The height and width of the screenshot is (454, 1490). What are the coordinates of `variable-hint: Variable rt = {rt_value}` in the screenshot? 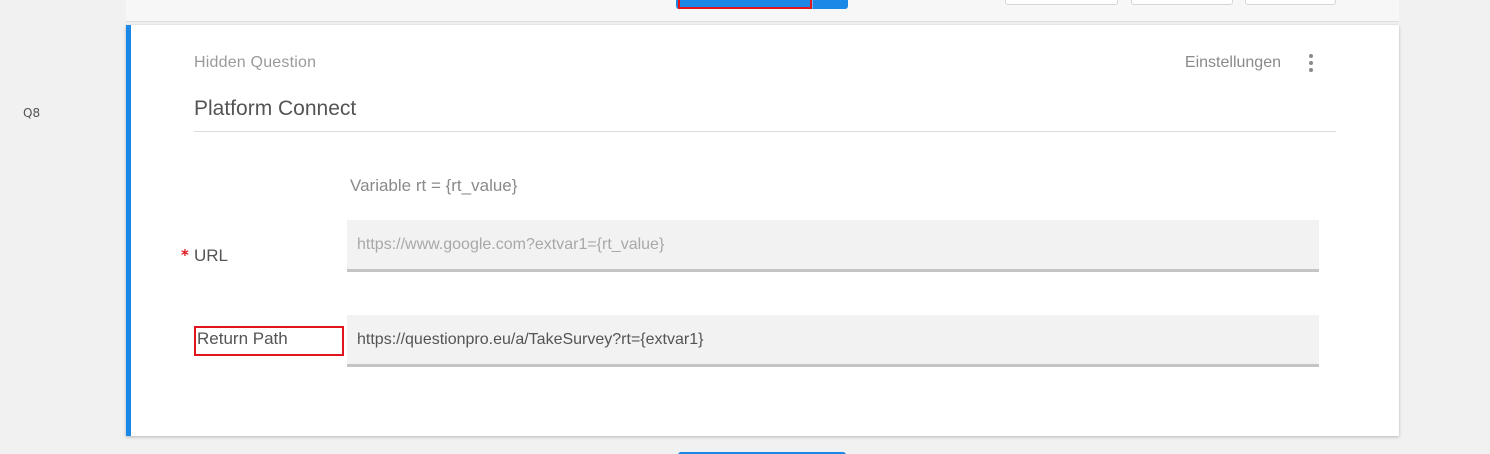 It's located at (434, 185).